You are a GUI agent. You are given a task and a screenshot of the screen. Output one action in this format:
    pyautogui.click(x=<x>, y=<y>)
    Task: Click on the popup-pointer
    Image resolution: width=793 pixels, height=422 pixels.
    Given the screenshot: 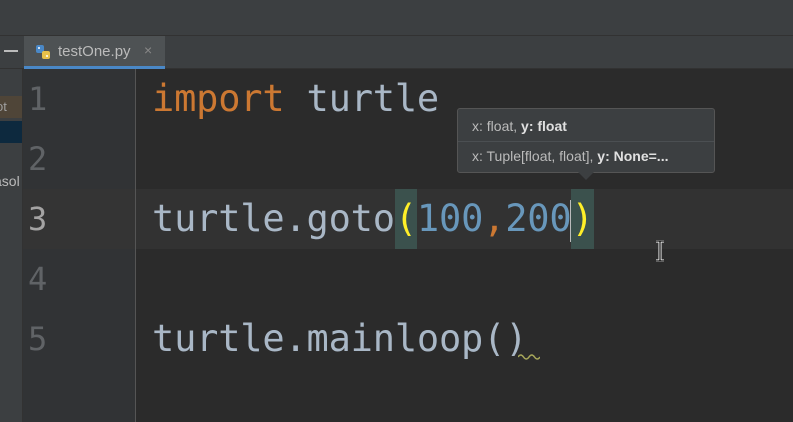 What is the action you would take?
    pyautogui.click(x=586, y=176)
    